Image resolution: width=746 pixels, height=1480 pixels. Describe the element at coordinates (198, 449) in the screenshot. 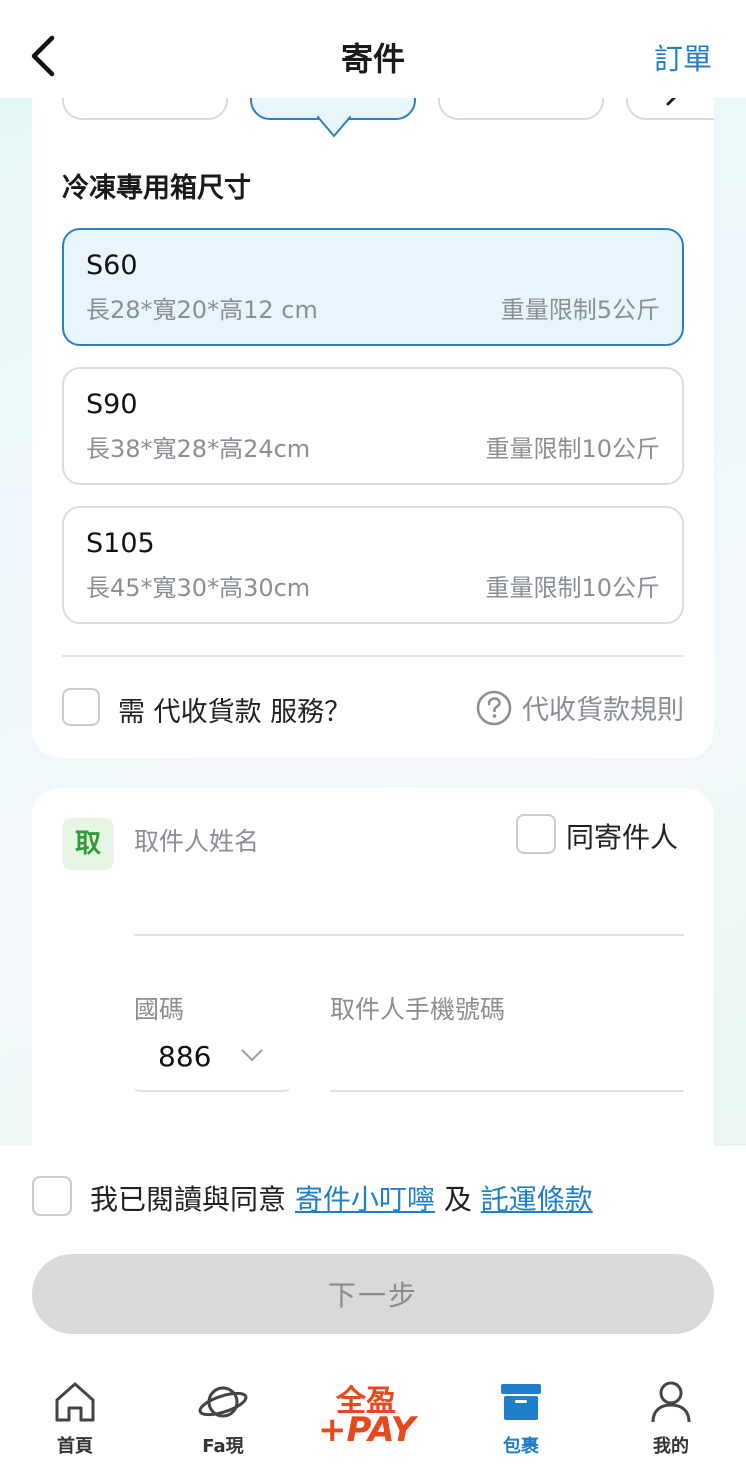

I see `size-dimensions: 長38*寬28*高24cm` at that location.